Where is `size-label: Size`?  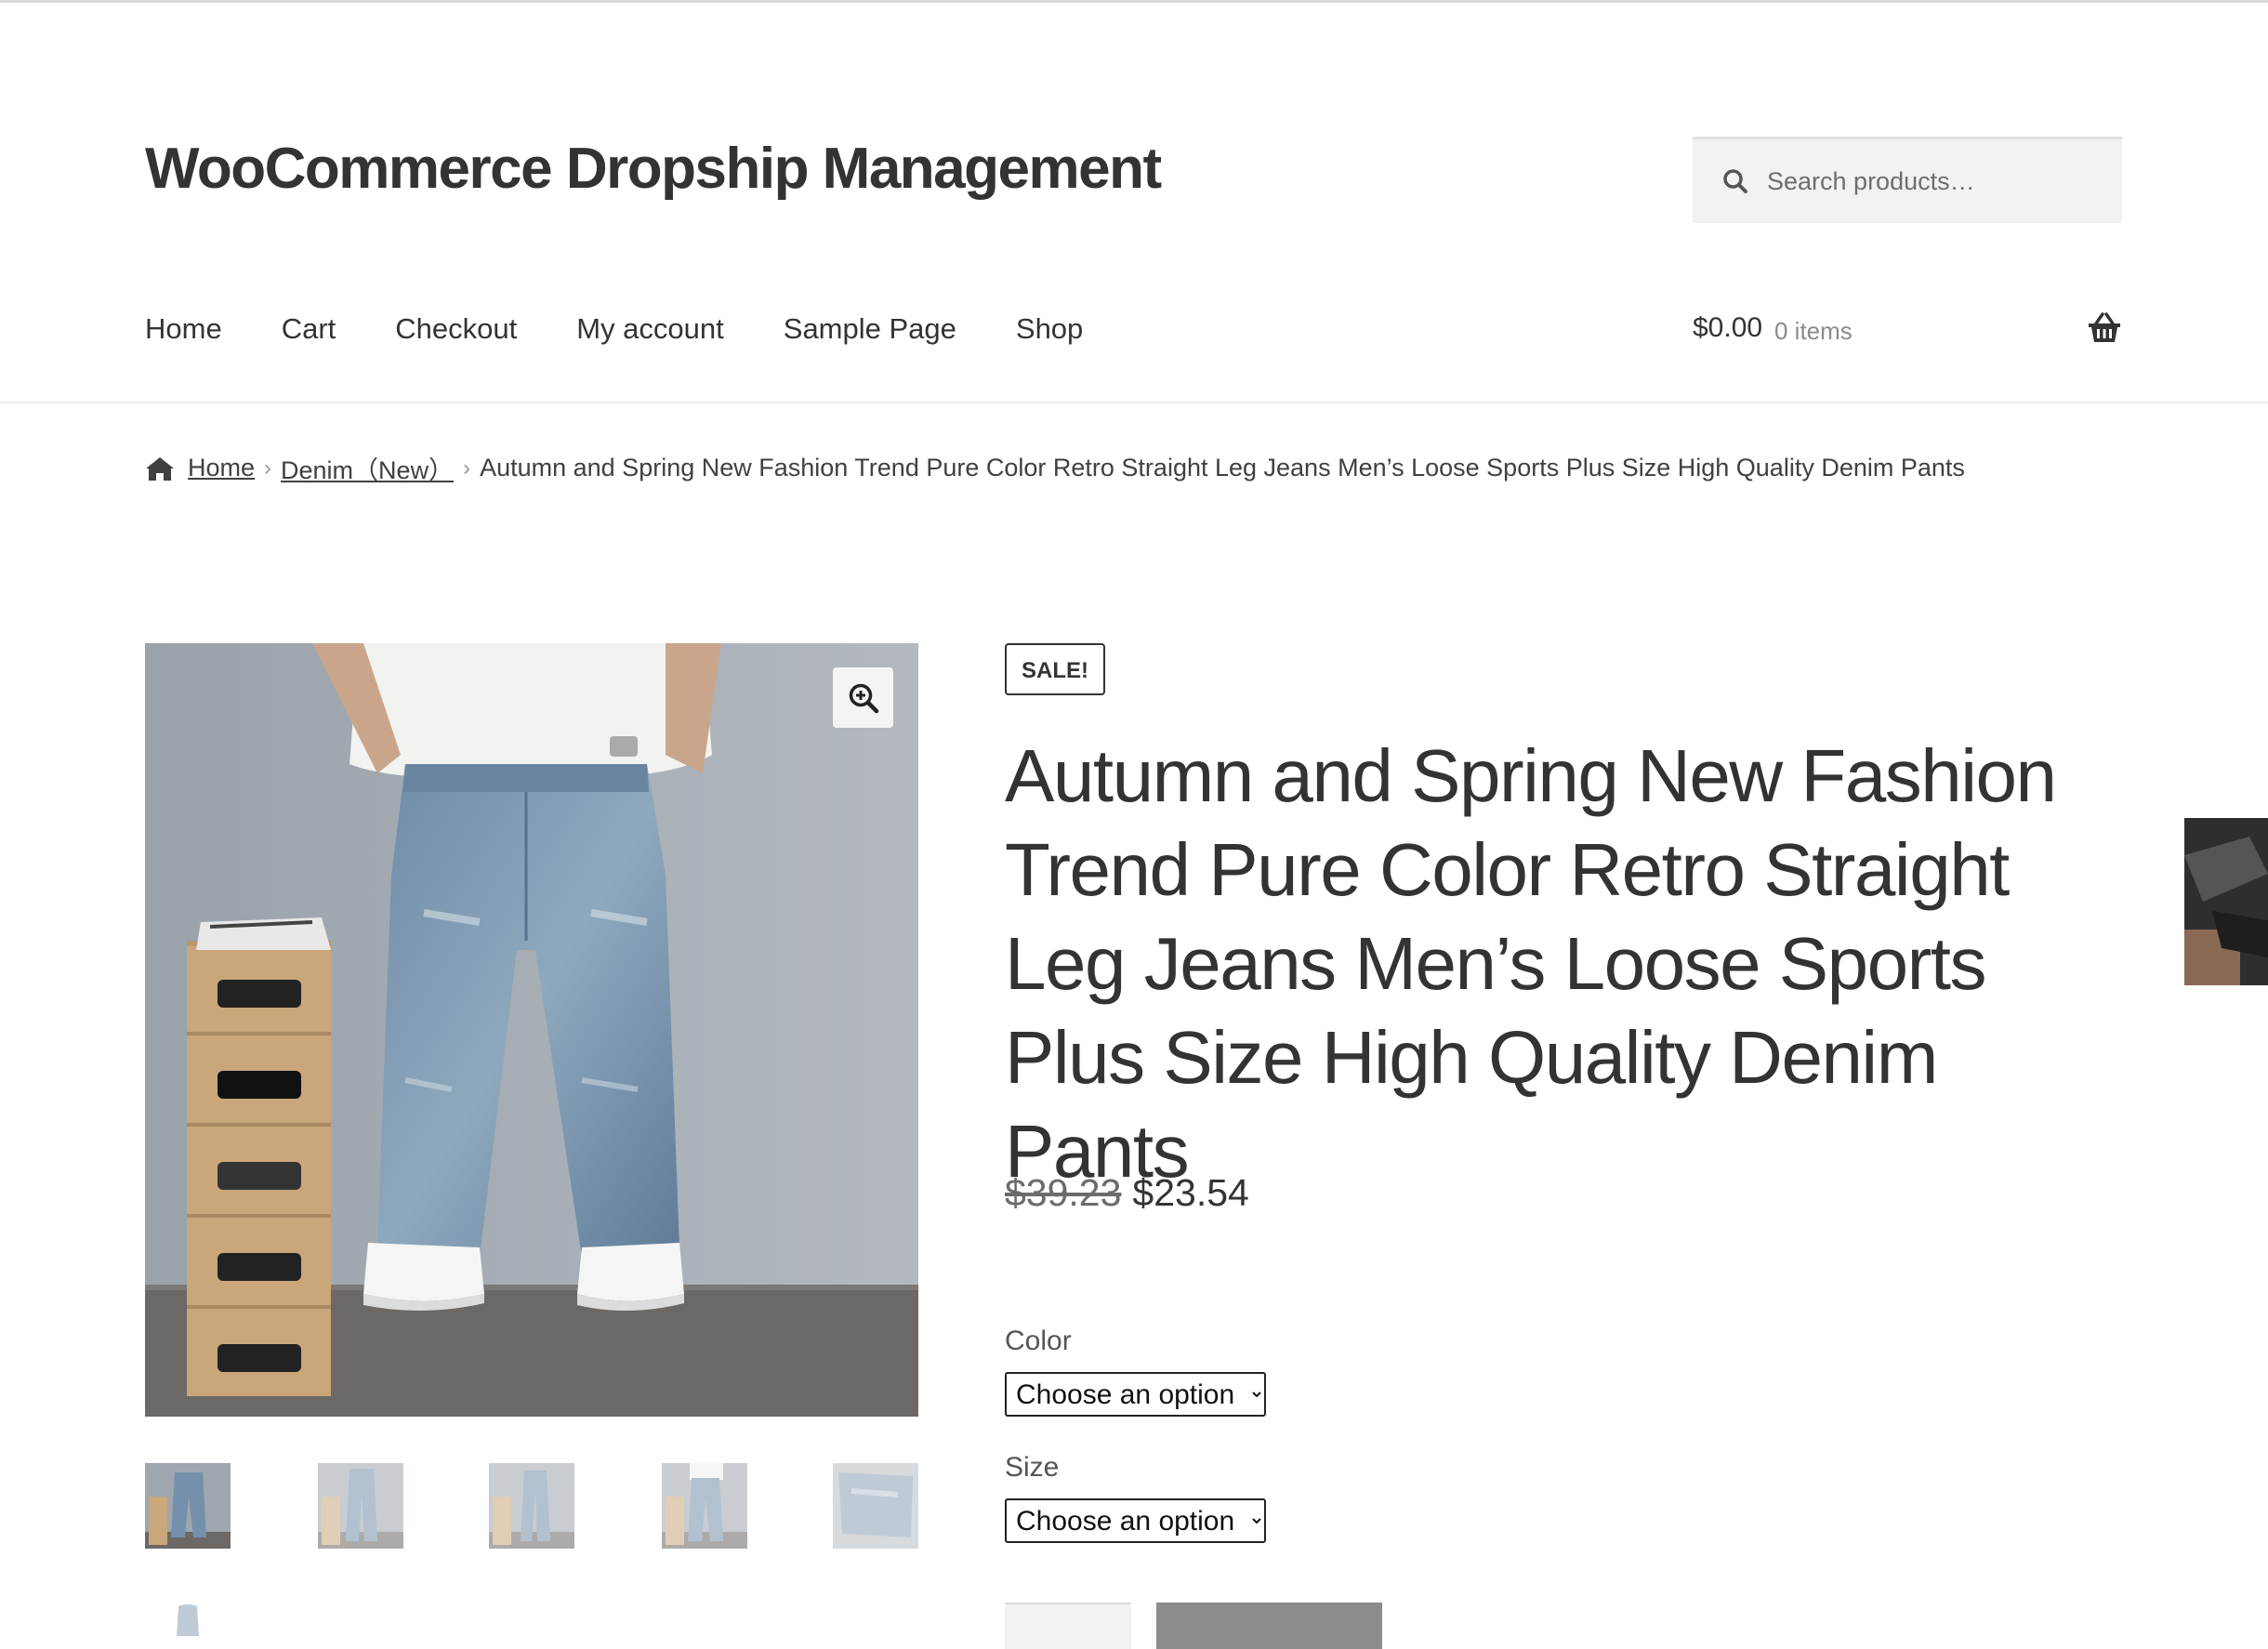 size-label: Size is located at coordinates (1032, 1467).